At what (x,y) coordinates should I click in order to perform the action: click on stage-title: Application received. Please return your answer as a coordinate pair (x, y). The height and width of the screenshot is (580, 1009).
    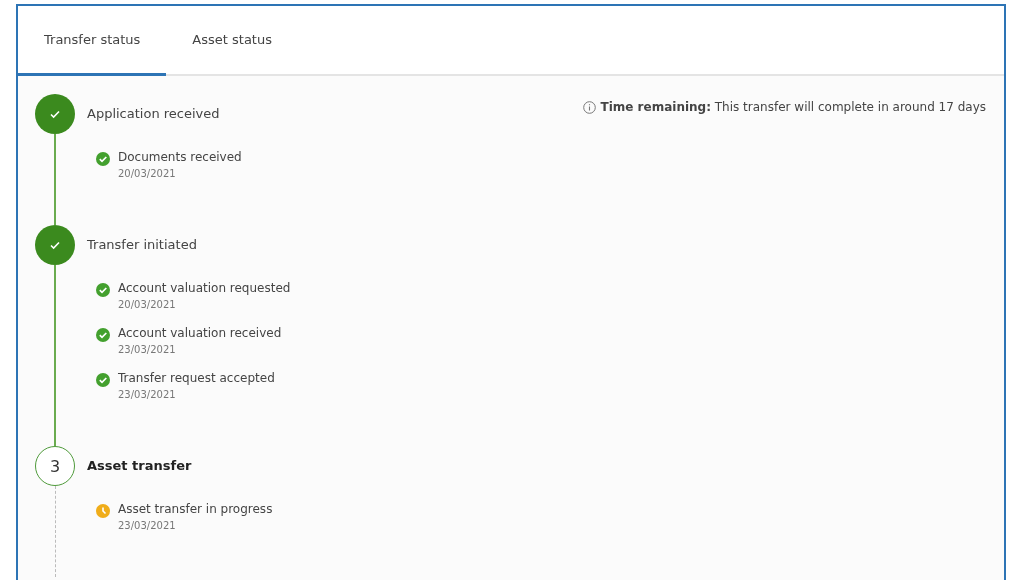
    Looking at the image, I should click on (154, 114).